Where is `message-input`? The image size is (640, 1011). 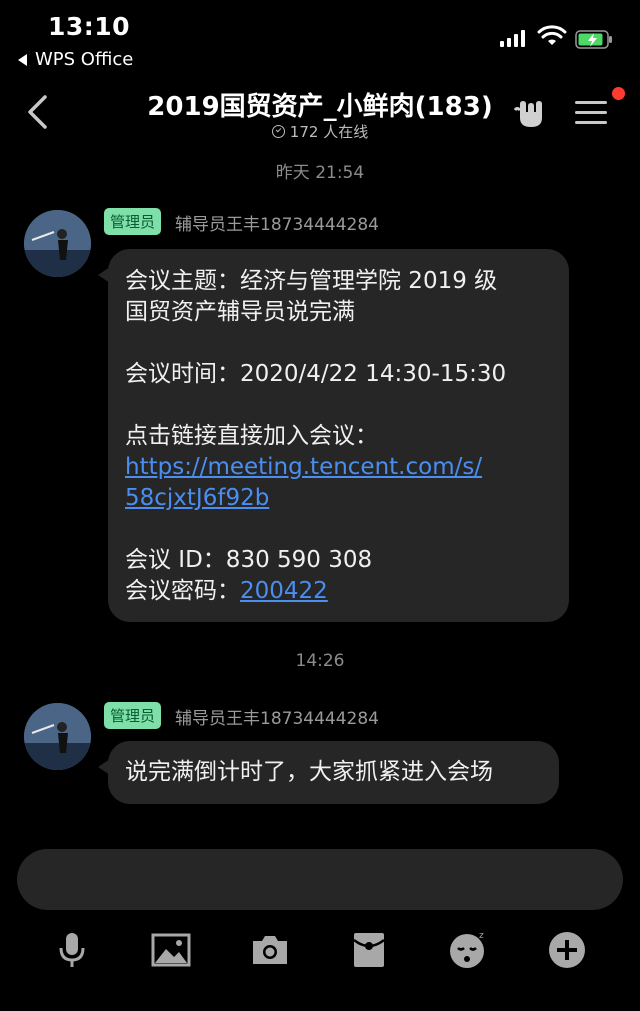 message-input is located at coordinates (320, 879).